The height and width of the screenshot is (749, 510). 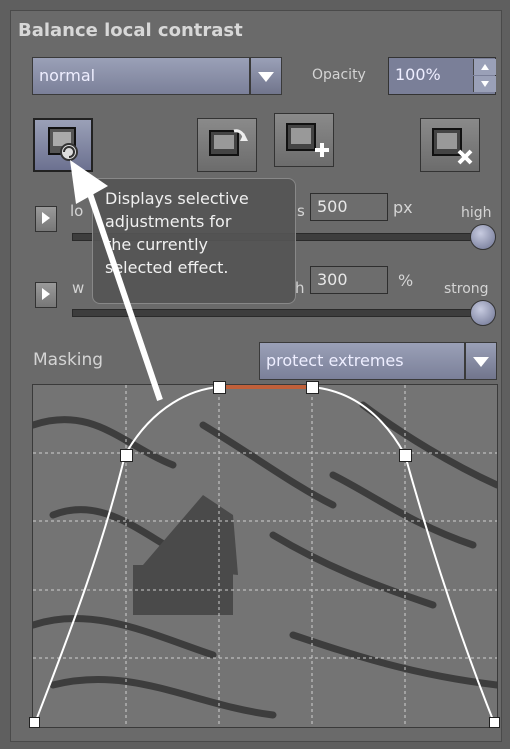 I want to click on blend-mode-dropdown-button, so click(x=266, y=76).